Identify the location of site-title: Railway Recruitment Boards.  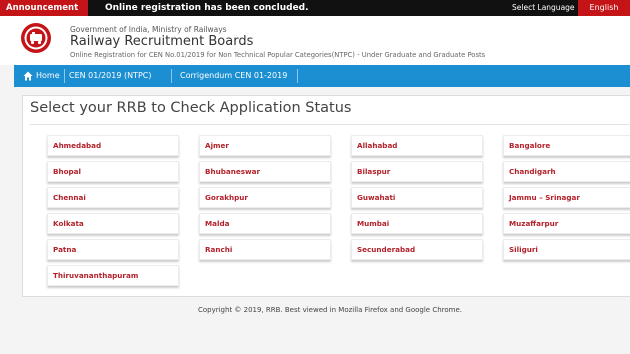
(162, 41).